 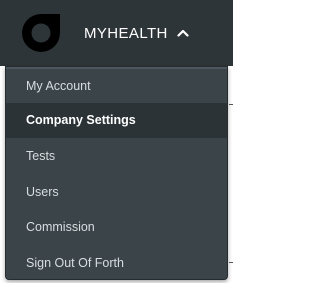 I want to click on menu-item-my-account: My Account, so click(x=116, y=85).